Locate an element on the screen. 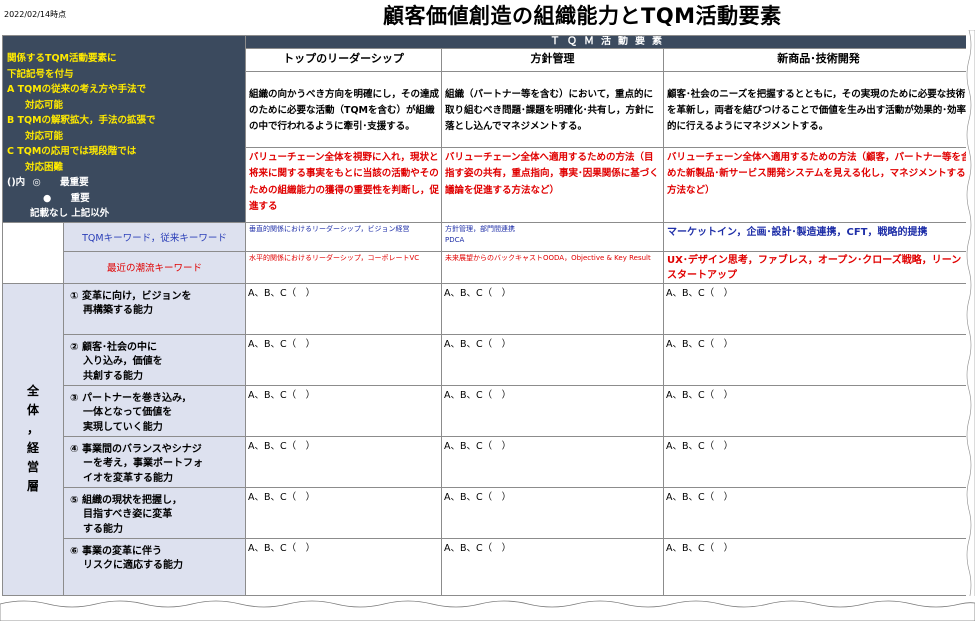 This screenshot has height=621, width=975. trend-keywords: 水平的関係におけるリーダーシップ，コーポレートVC is located at coordinates (343, 267).